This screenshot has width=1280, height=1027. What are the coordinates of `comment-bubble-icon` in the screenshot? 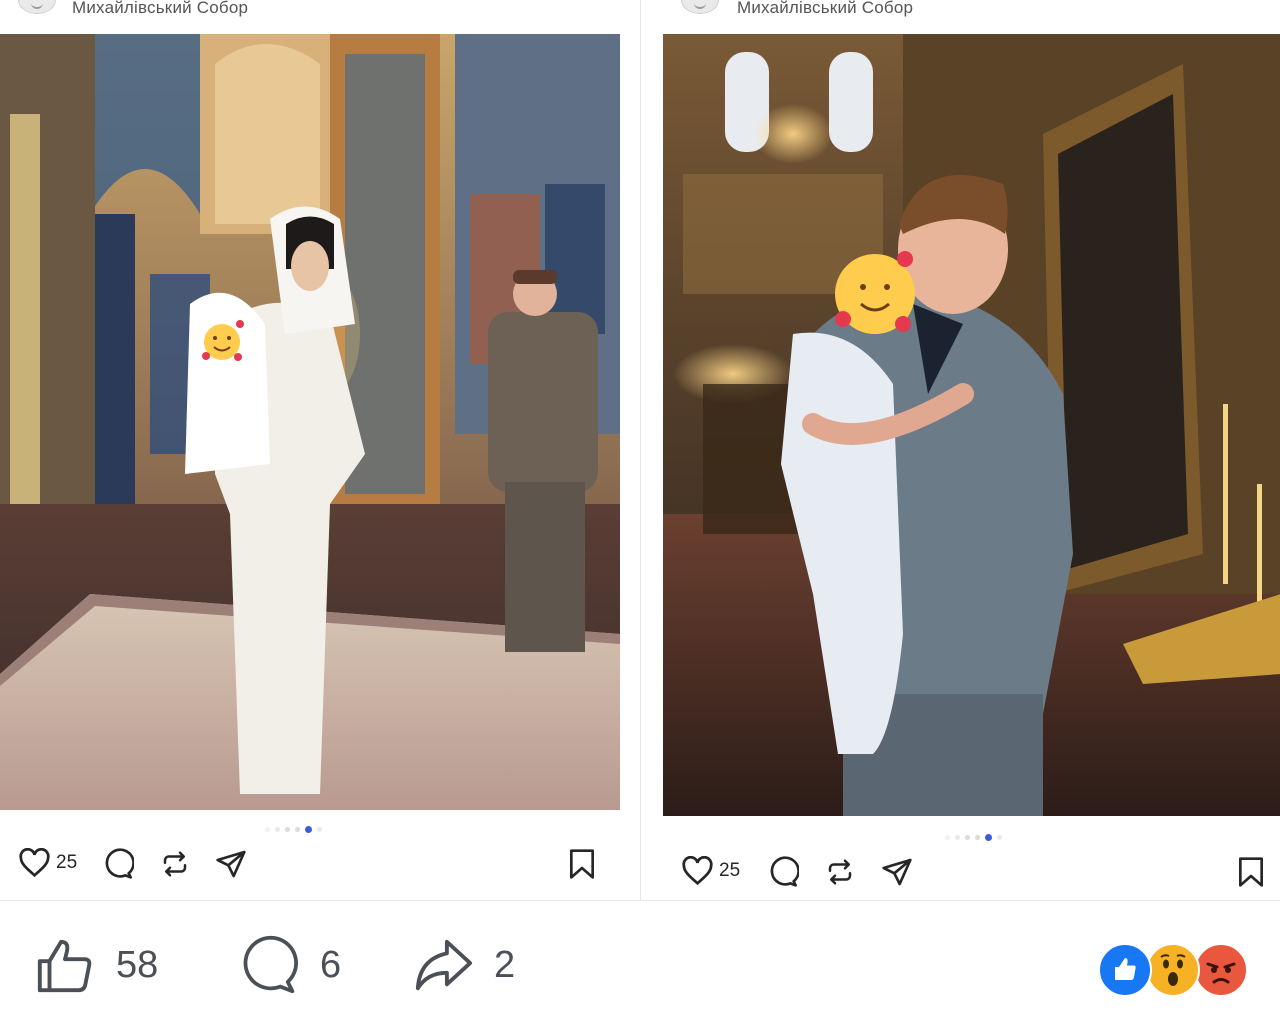 It's located at (270, 964).